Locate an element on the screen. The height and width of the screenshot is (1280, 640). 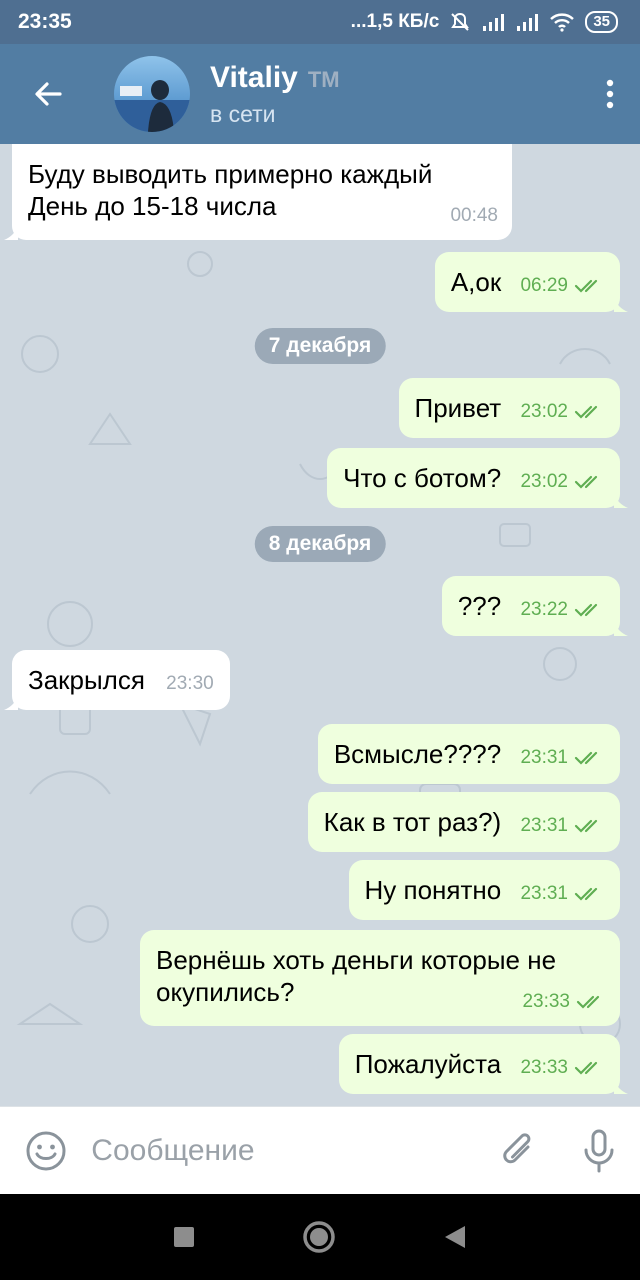
message-outgoing: Как в тот раз?) 23:31 is located at coordinates (463, 822).